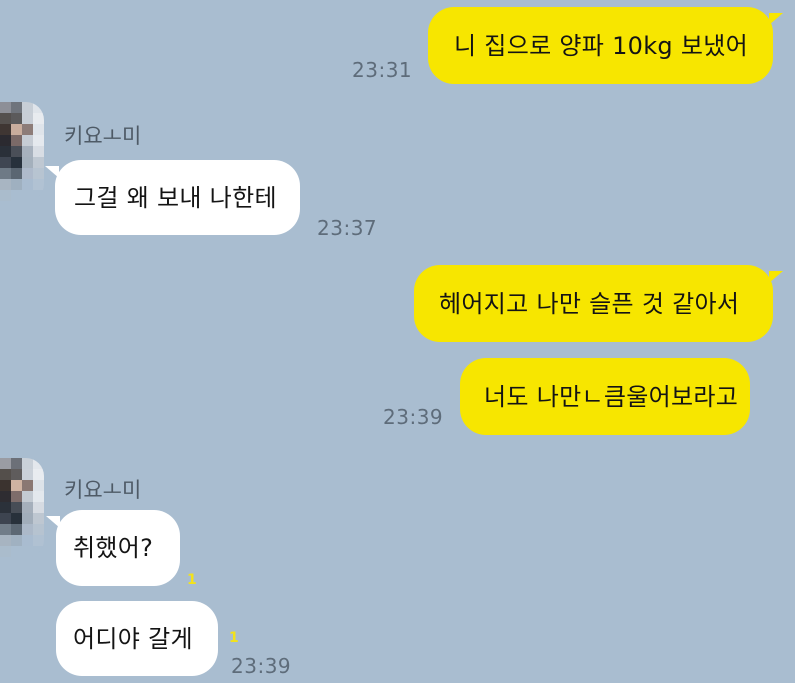 The height and width of the screenshot is (683, 795). Describe the element at coordinates (589, 303) in the screenshot. I see `message-text: 헤어지고 나만 슬픈 것 같아서` at that location.